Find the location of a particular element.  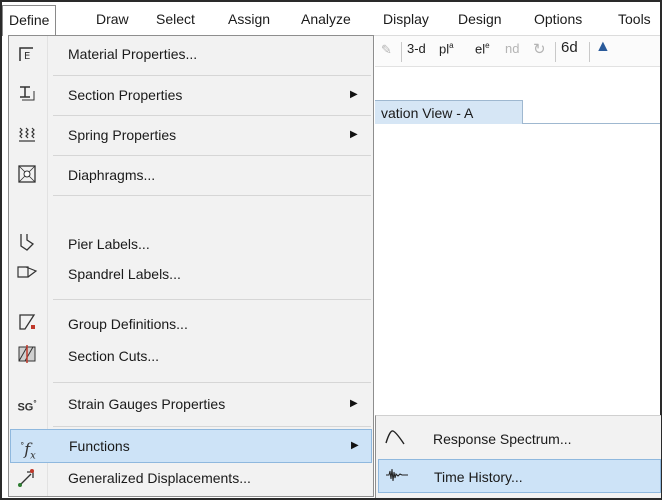

menu-assign: Assign is located at coordinates (249, 20).